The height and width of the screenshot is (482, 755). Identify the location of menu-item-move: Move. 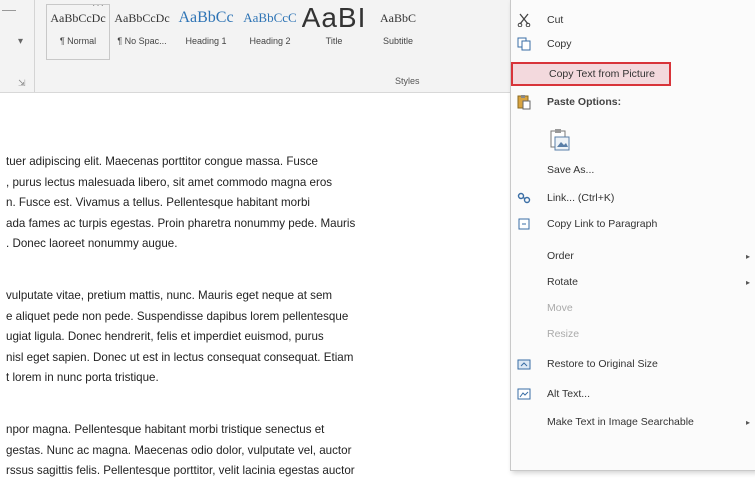
(633, 308).